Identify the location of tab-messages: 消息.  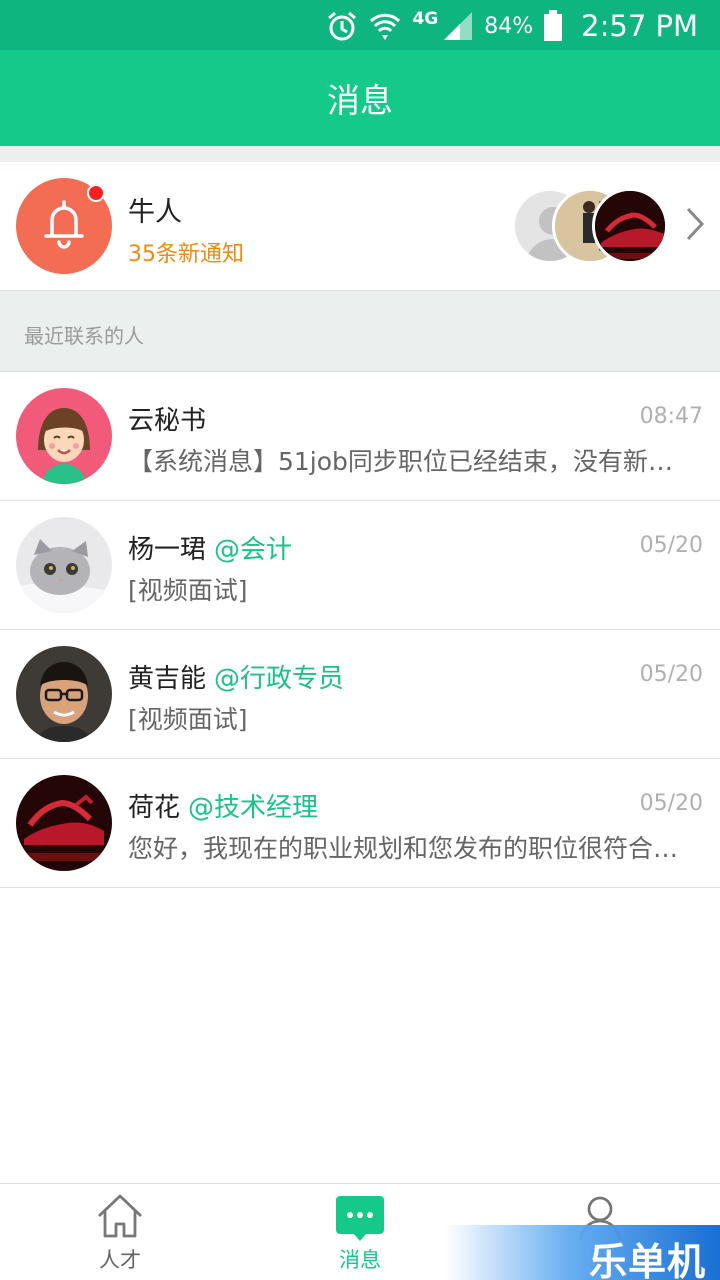
(360, 1232).